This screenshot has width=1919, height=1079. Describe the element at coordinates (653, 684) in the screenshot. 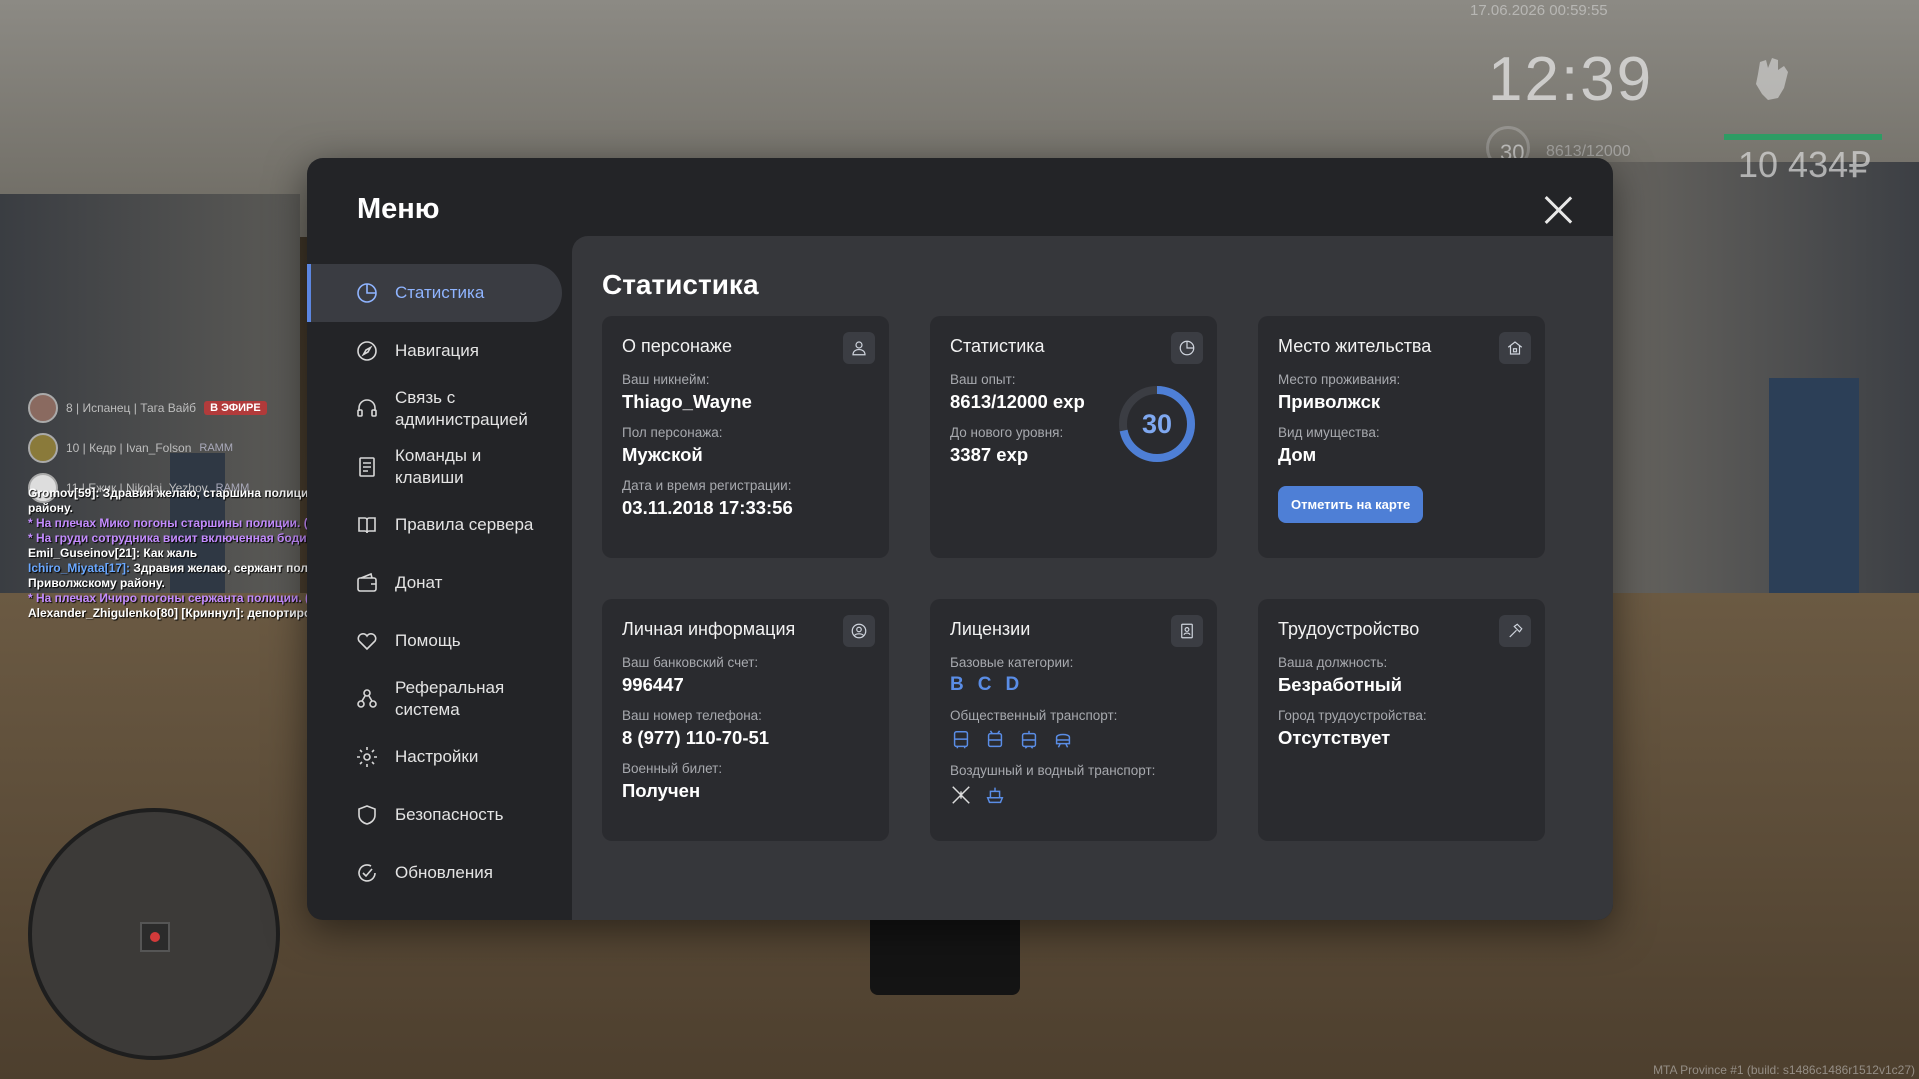

I see `bank-account-value: 996447` at that location.